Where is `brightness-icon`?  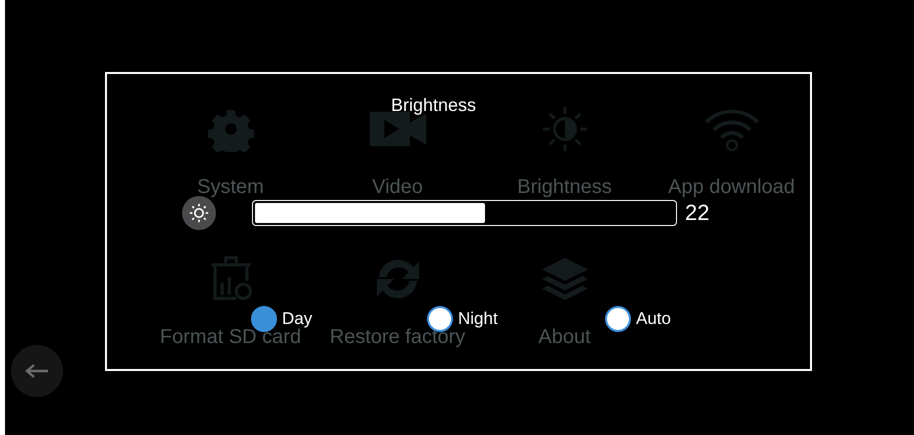
brightness-icon is located at coordinates (565, 129).